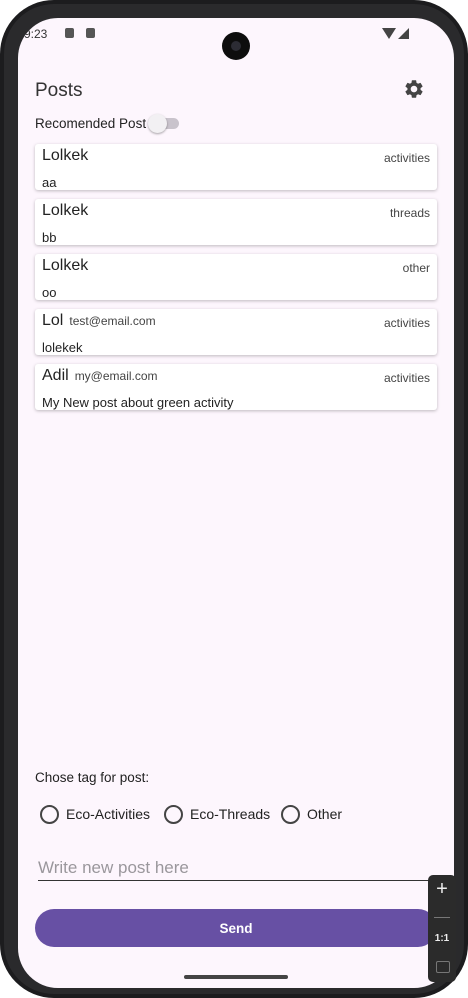 This screenshot has width=468, height=998. Describe the element at coordinates (53, 320) in the screenshot. I see `post-author: Lol` at that location.